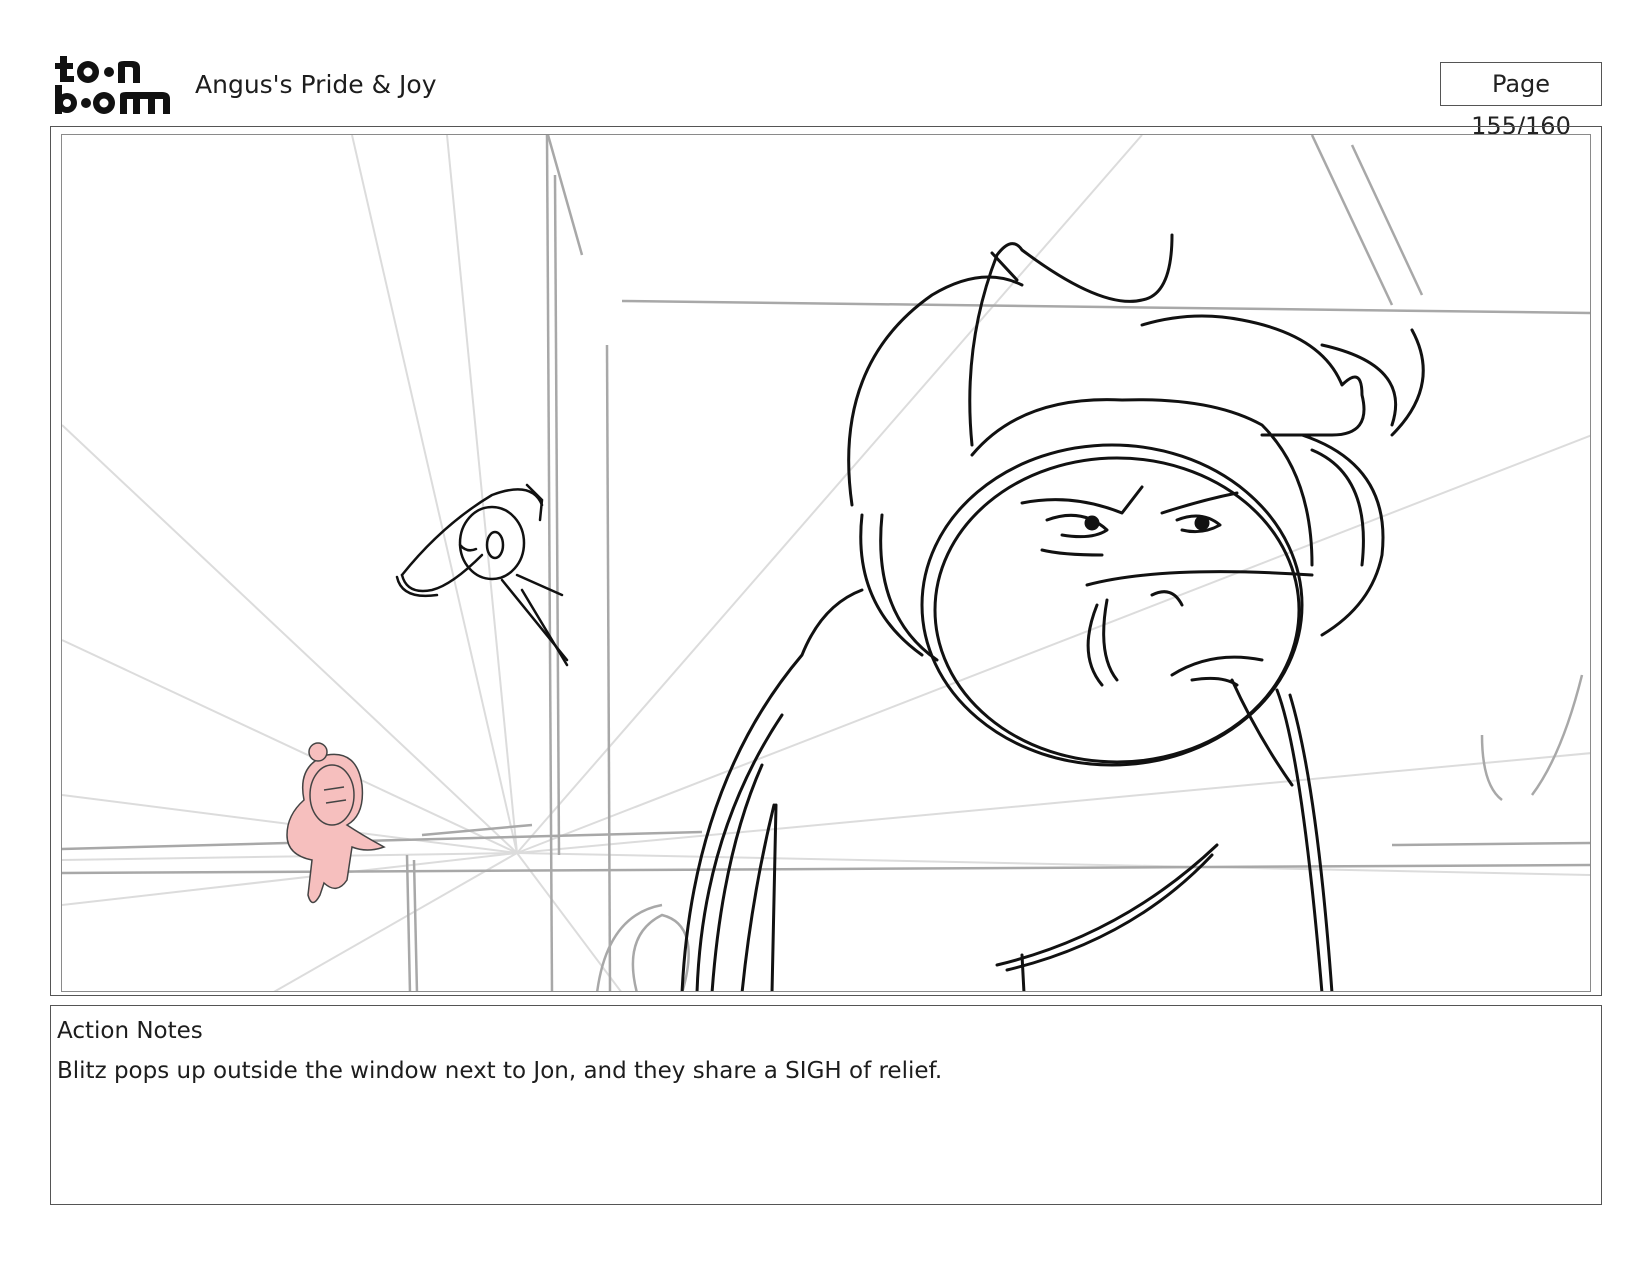  What do you see at coordinates (482, 575) in the screenshot?
I see `jon-character-sketch` at bounding box center [482, 575].